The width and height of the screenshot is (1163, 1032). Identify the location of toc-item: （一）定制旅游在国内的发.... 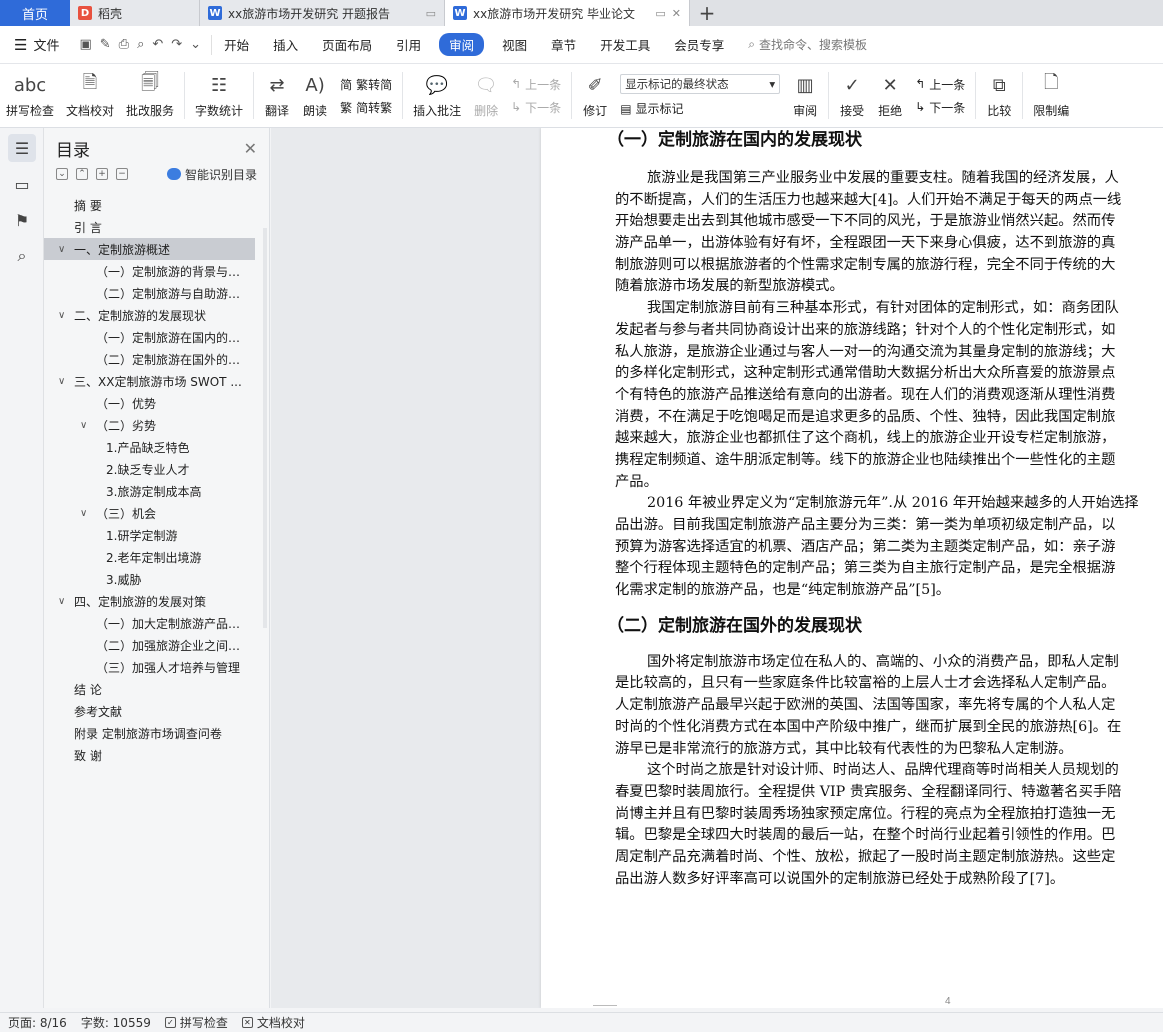
(149, 337).